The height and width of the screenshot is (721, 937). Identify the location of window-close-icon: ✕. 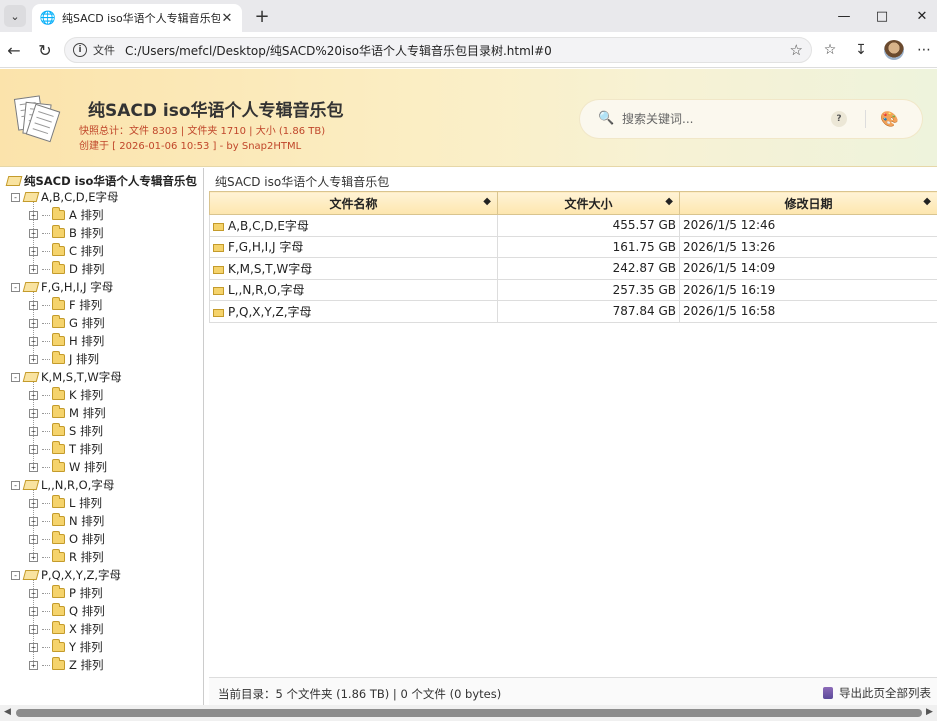
(922, 16).